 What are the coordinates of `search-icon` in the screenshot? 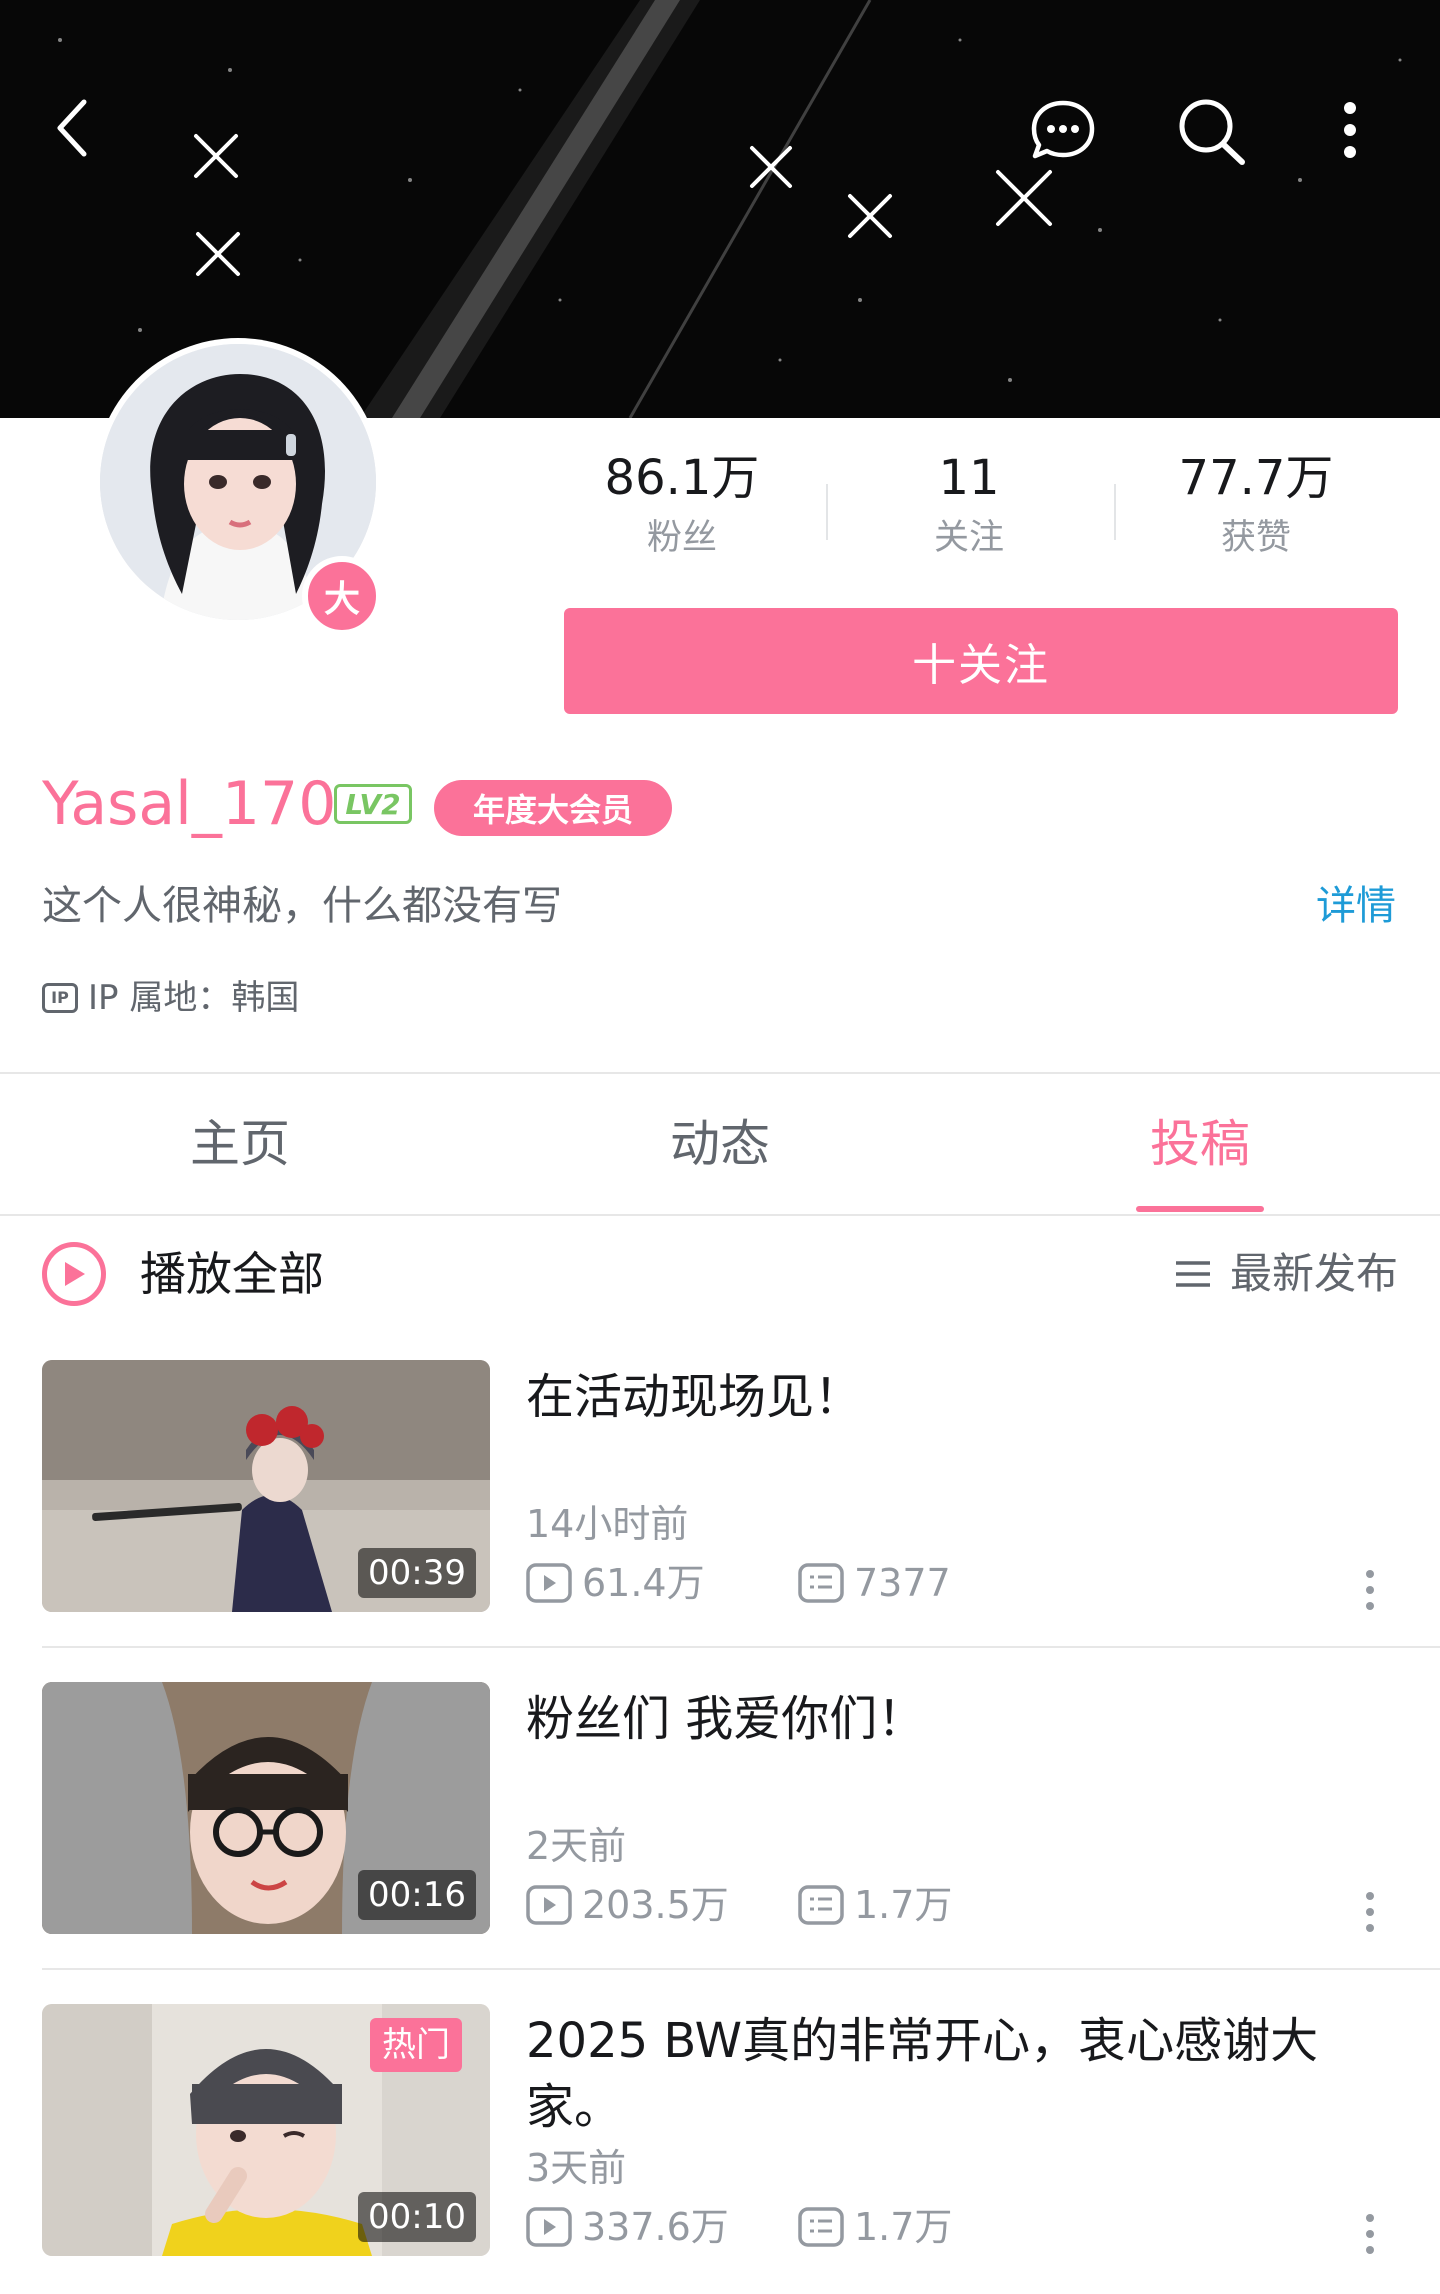 It's located at (1212, 132).